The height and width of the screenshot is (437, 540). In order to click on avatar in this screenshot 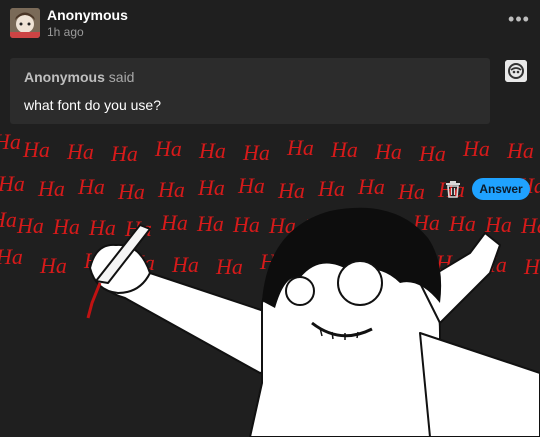, I will do `click(25, 23)`.